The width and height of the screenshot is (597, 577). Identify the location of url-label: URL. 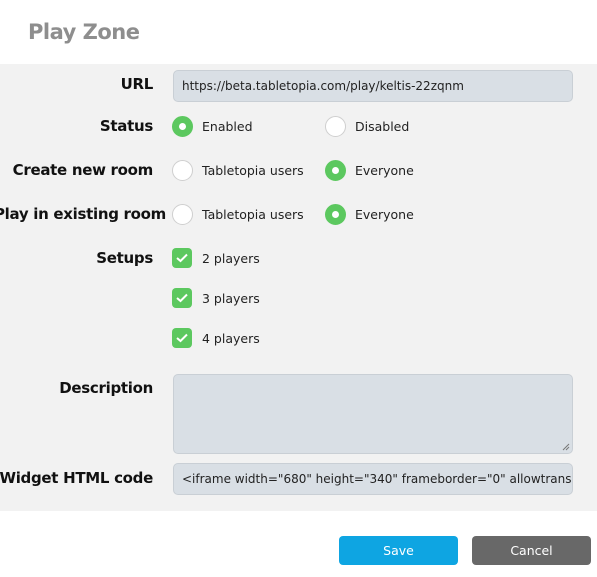
(137, 84).